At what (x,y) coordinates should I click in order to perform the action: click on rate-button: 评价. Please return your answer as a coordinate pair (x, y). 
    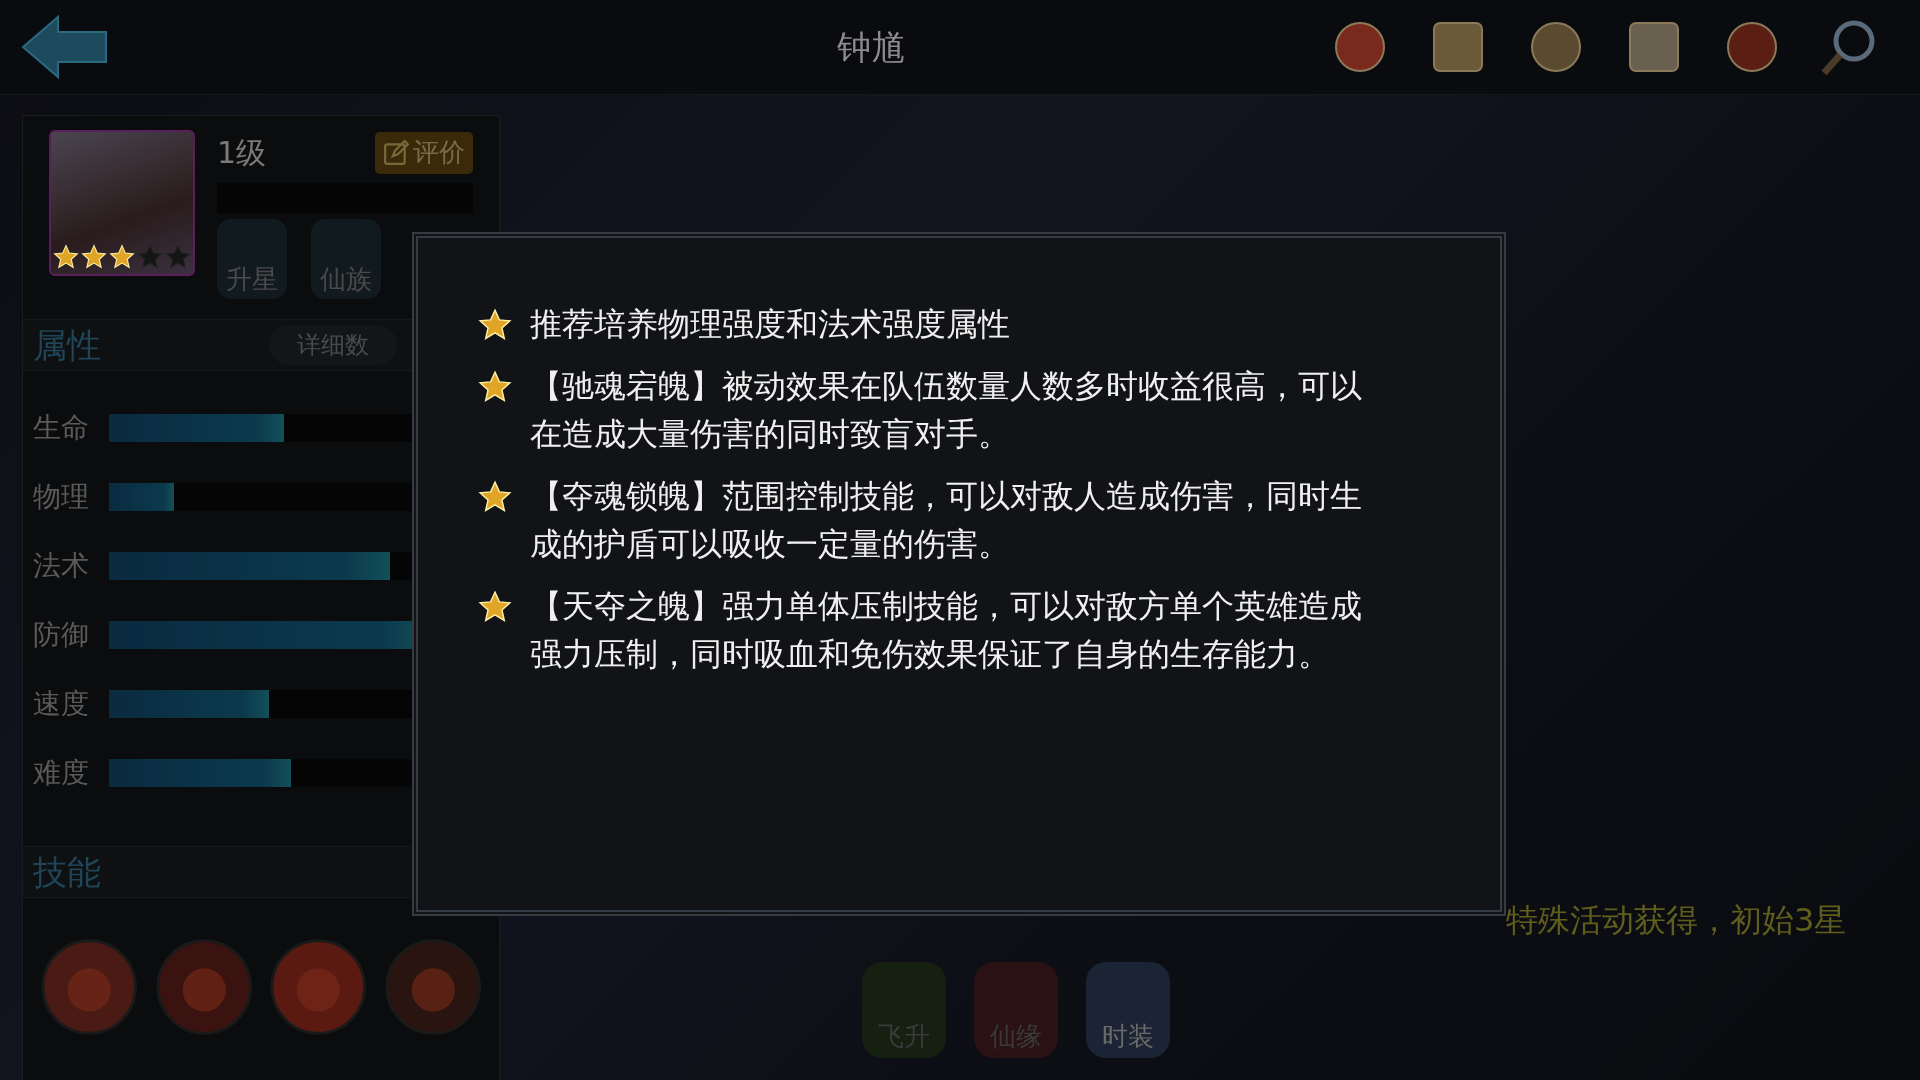
    Looking at the image, I should click on (424, 152).